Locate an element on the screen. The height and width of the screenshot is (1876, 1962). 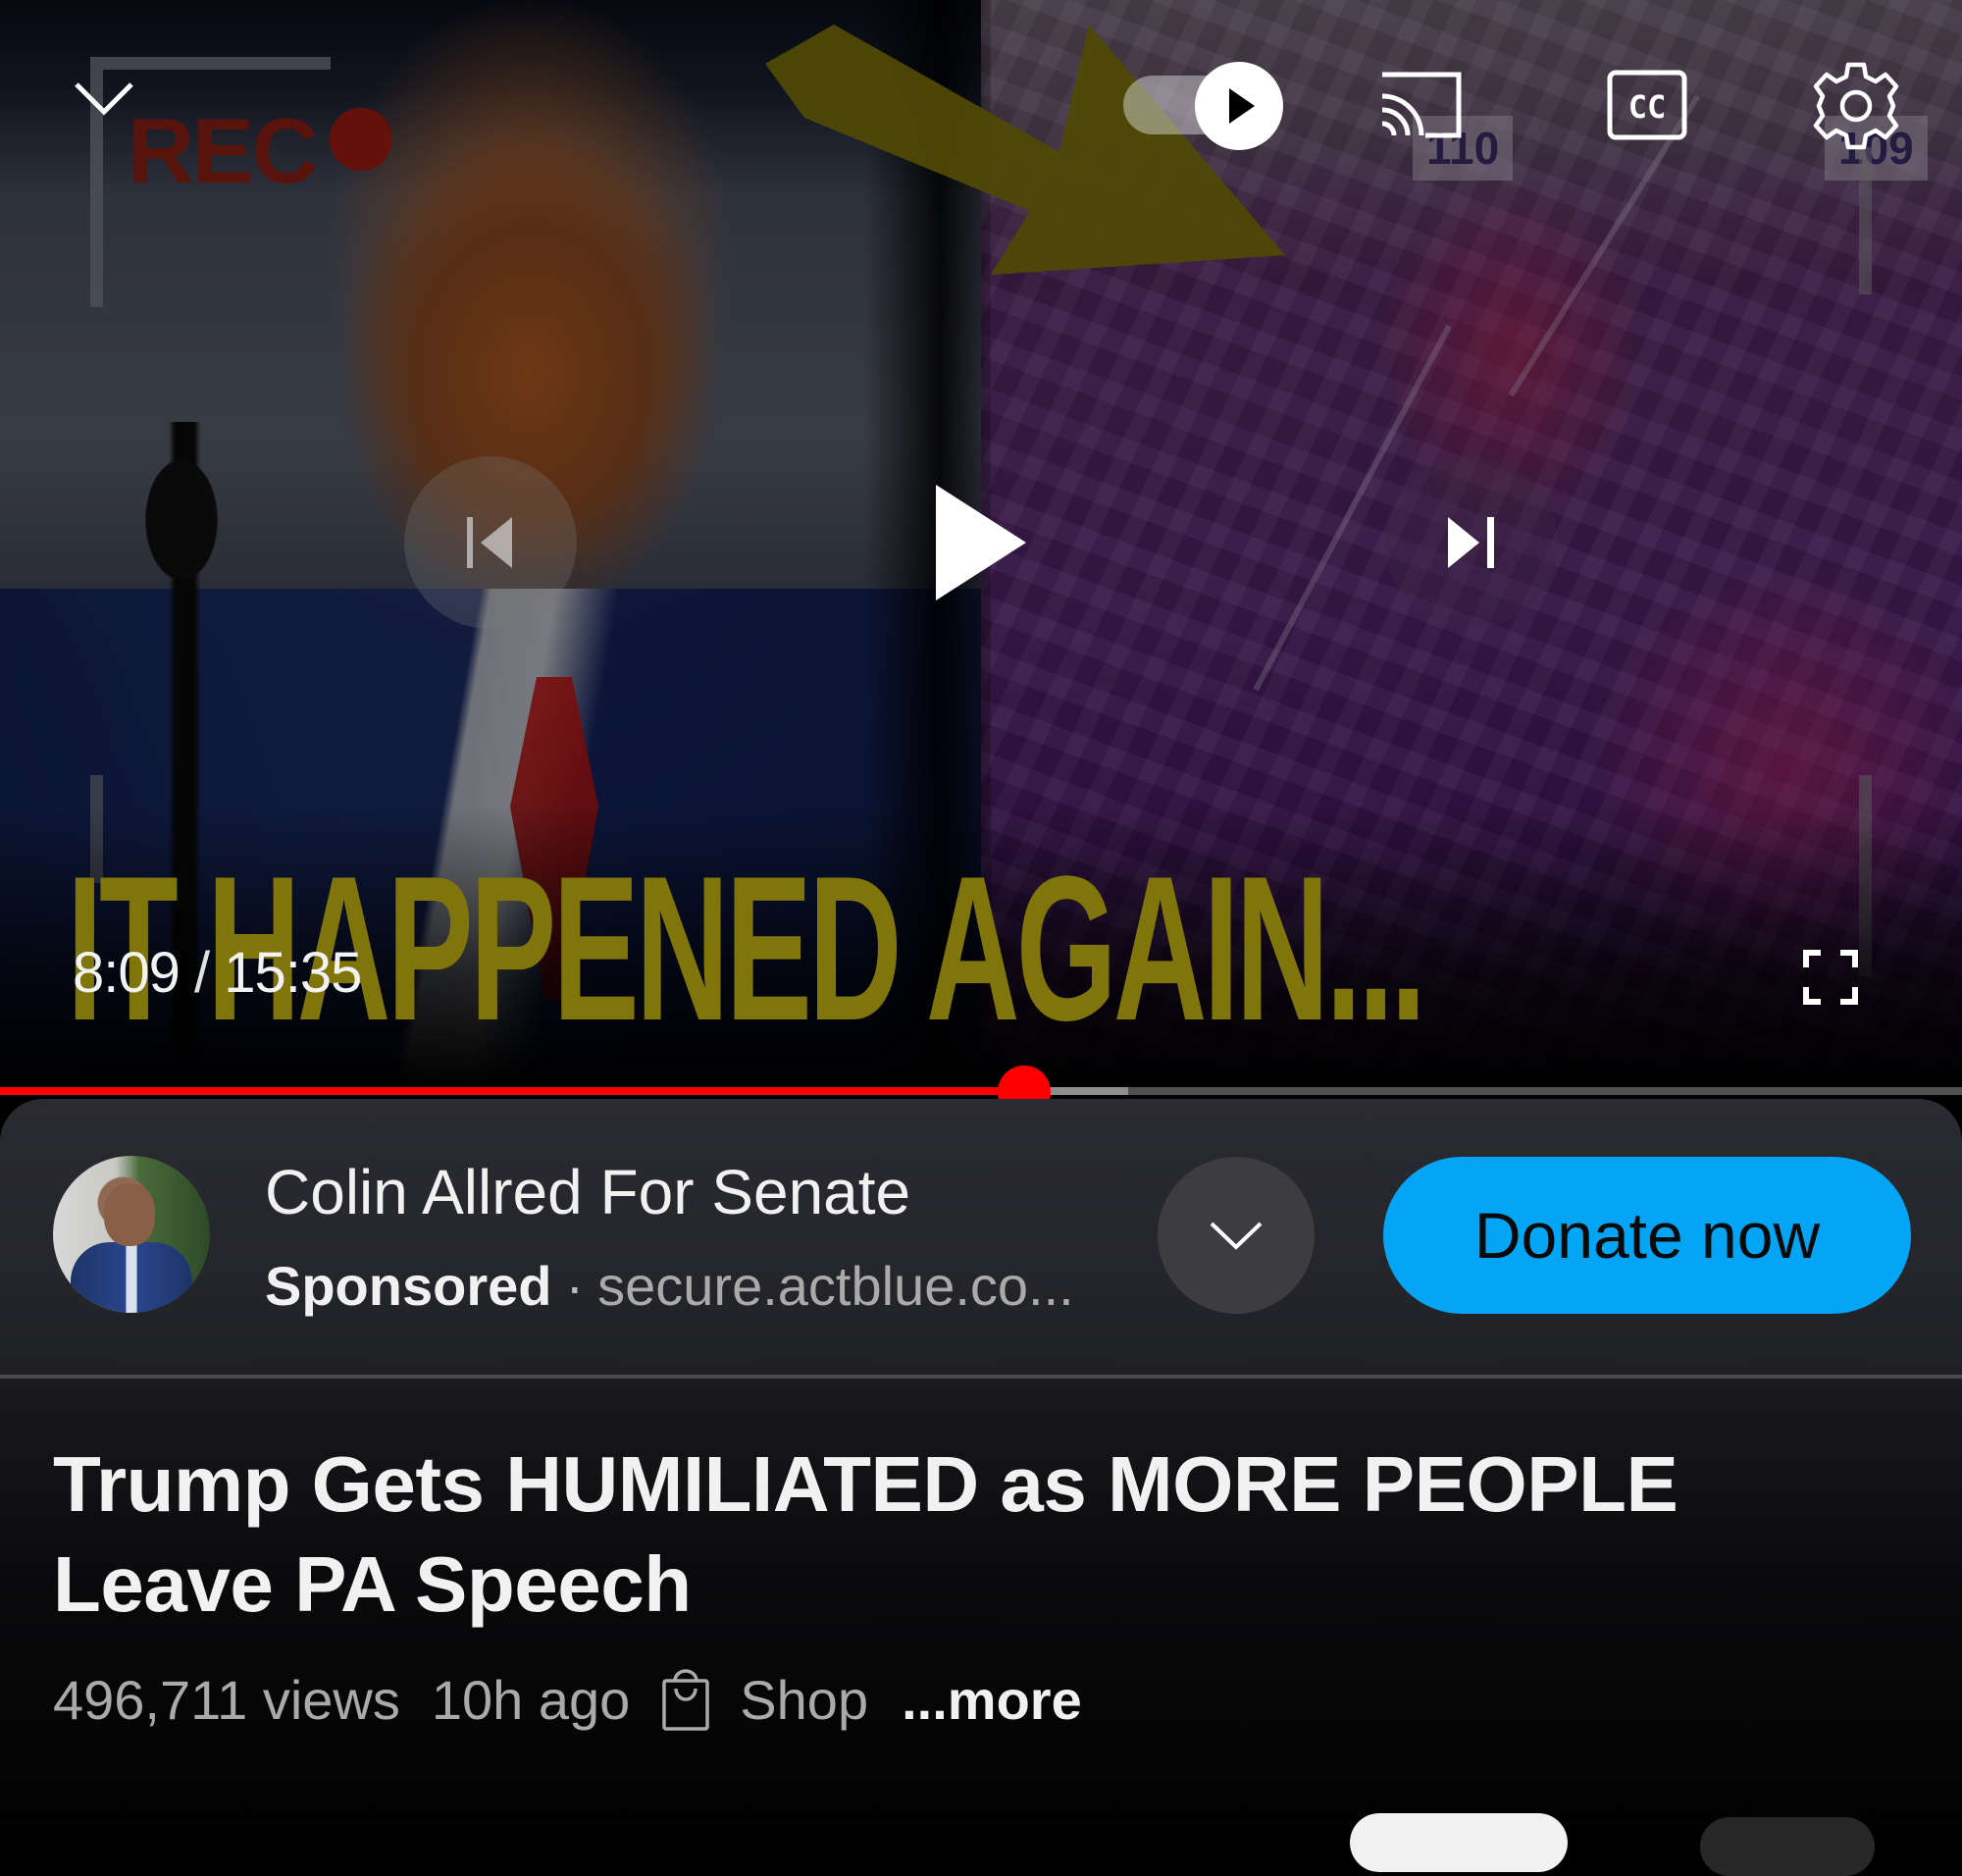
fullscreen-icon is located at coordinates (1830, 977).